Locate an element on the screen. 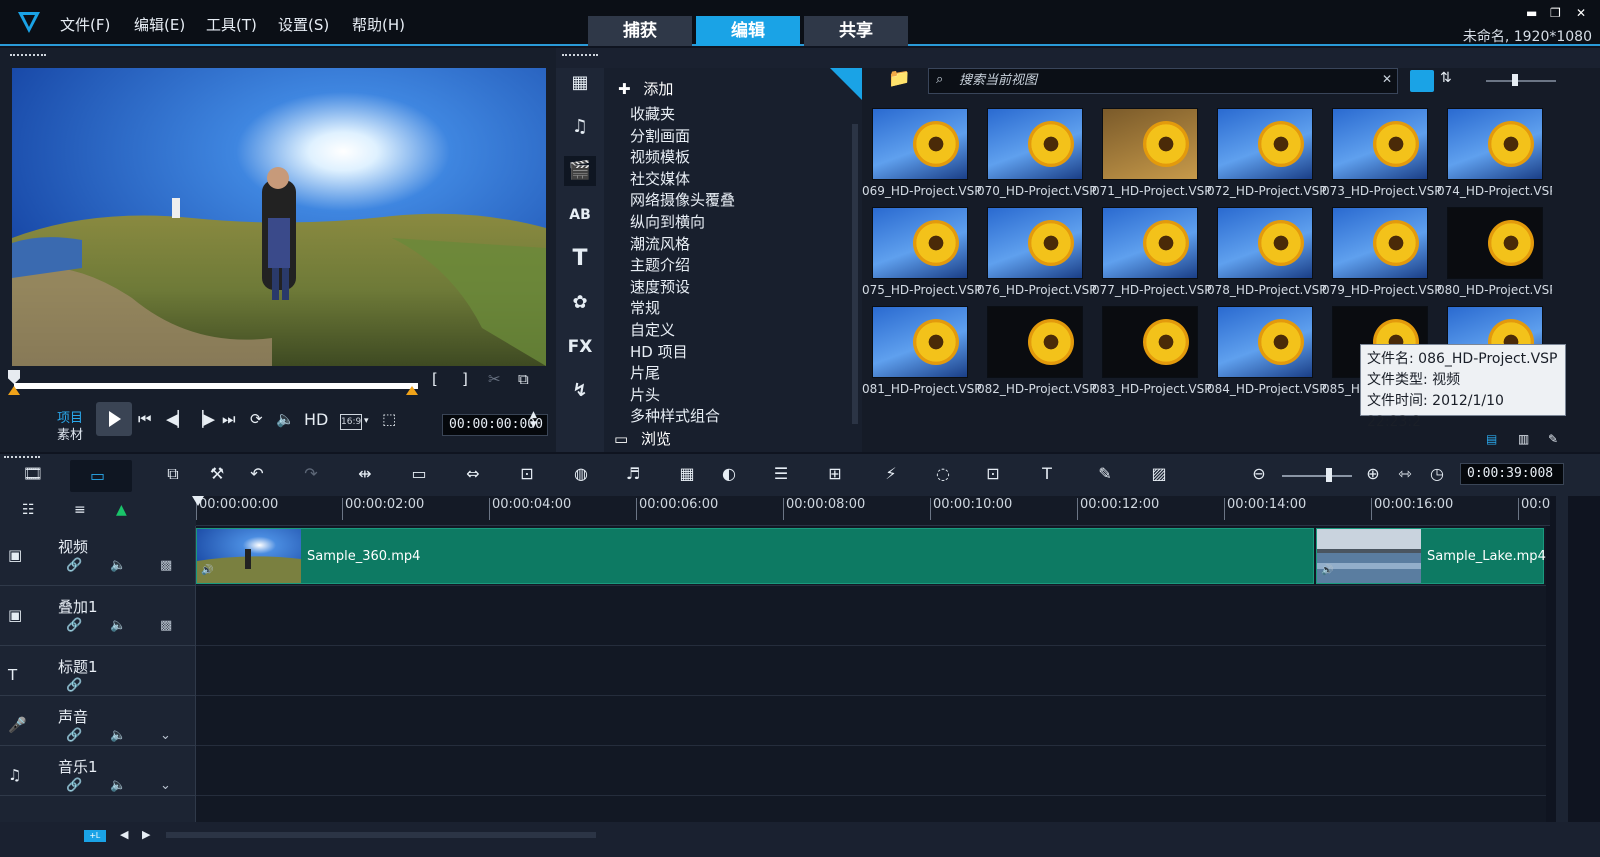  end-icon: ⏭ is located at coordinates (229, 419).